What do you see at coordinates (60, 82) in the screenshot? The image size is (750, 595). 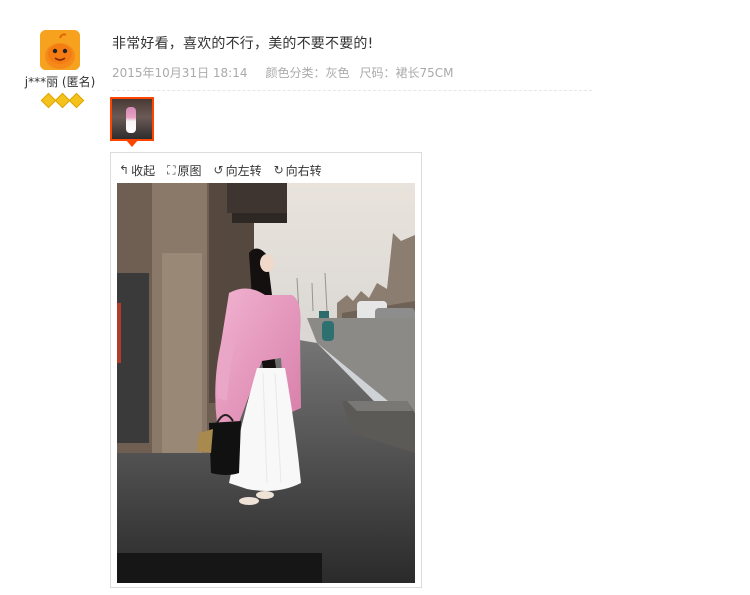 I see `reviewer-name: j***丽 (匿名)` at bounding box center [60, 82].